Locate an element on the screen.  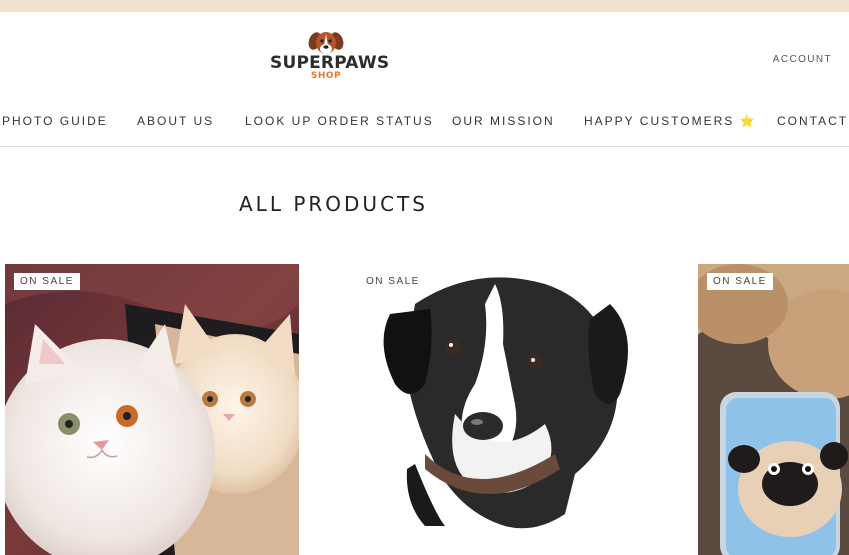
page-title: ALL PRODUCTS is located at coordinates (333, 204).